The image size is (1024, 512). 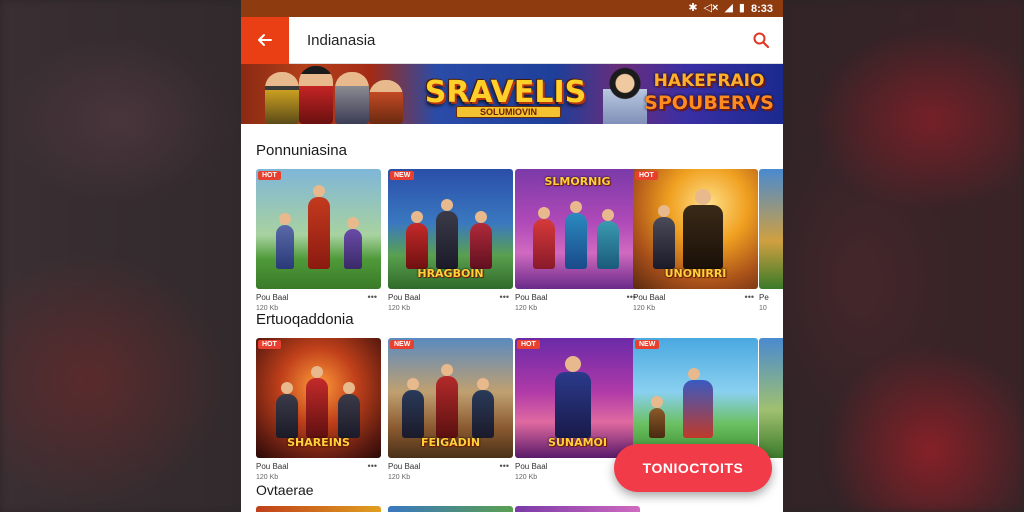 What do you see at coordinates (450, 273) in the screenshot?
I see `thumbnail-title: HRAGBOIN` at bounding box center [450, 273].